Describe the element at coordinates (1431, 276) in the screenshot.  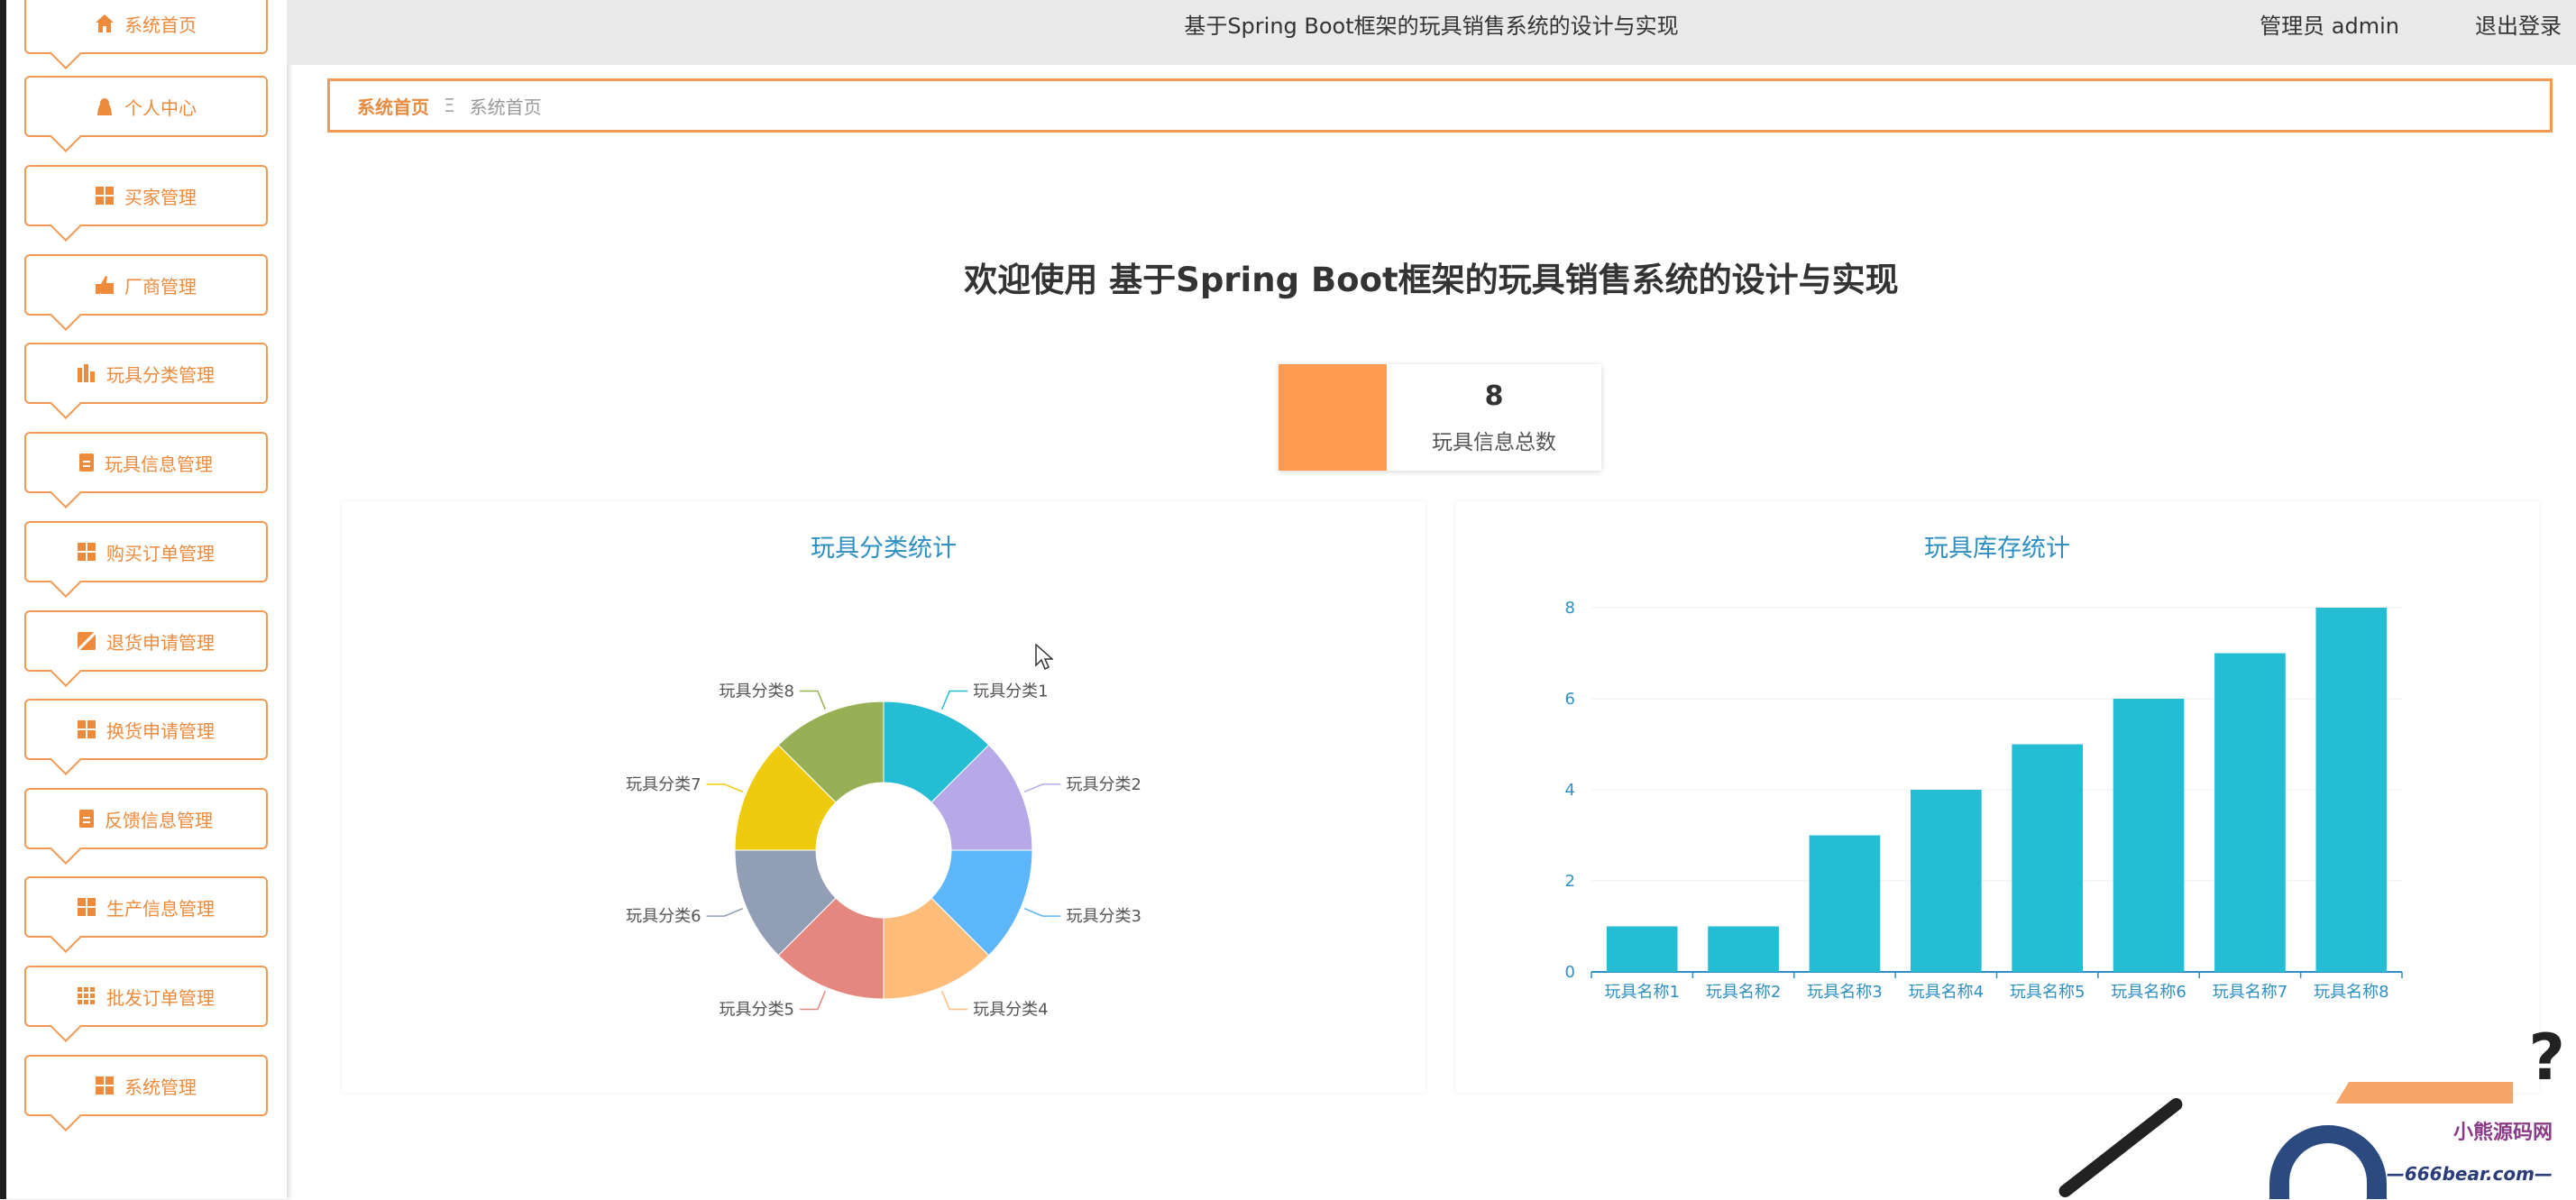
I see `welcome-heading: 欢迎使用 基于Spring Boot框架的玩具销售系统的设计与实现` at that location.